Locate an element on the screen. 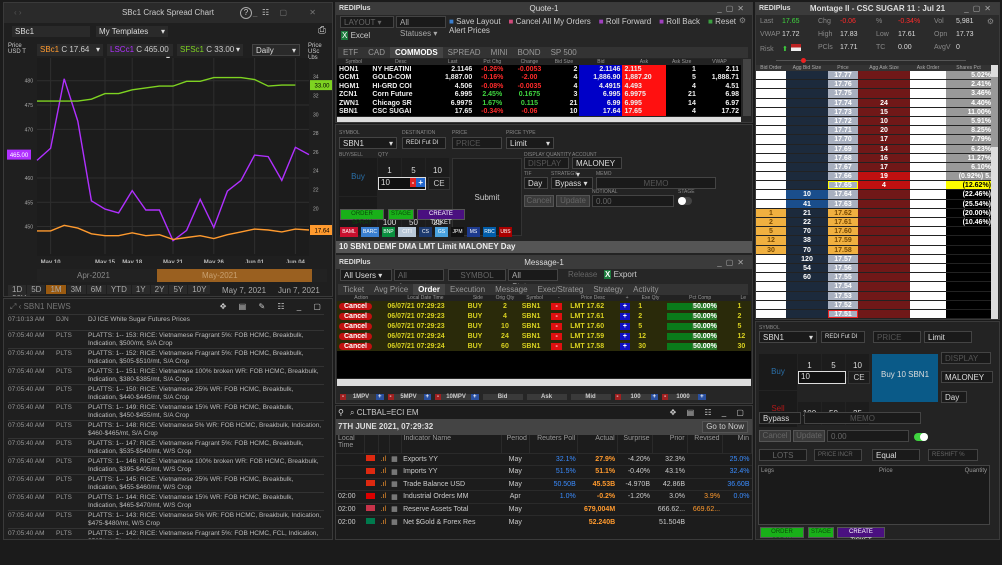 Image resolution: width=1002 pixels, height=565 pixels. destination-select: REDI Fut DI is located at coordinates (843, 337).